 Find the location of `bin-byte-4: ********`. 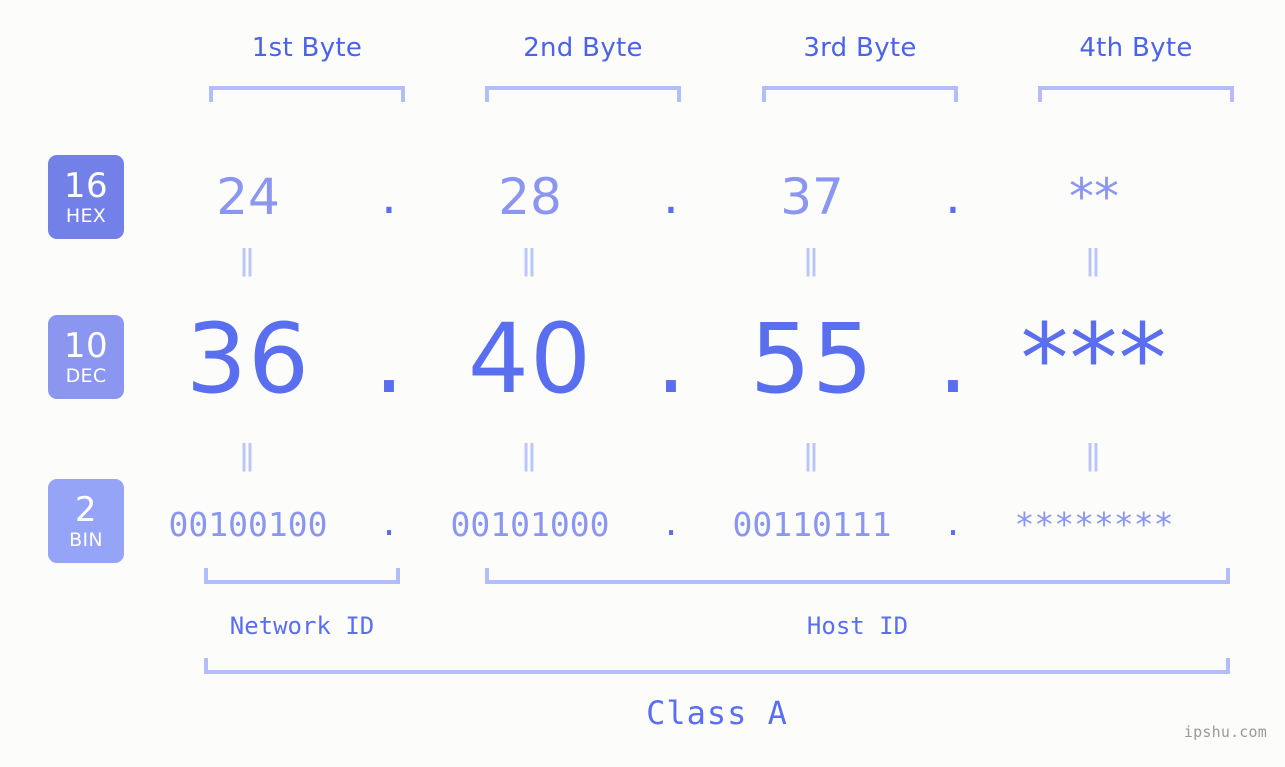

bin-byte-4: ******** is located at coordinates (1094, 524).